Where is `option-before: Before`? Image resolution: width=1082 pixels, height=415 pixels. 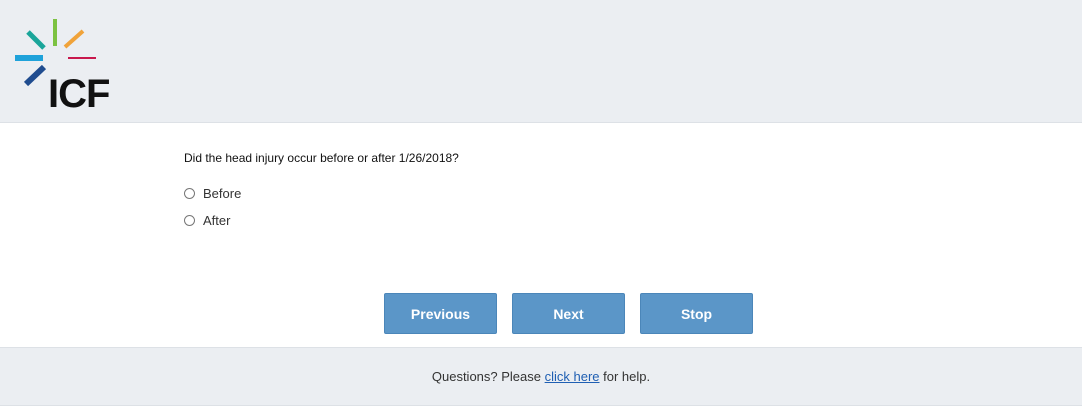
option-before: Before is located at coordinates (212, 193).